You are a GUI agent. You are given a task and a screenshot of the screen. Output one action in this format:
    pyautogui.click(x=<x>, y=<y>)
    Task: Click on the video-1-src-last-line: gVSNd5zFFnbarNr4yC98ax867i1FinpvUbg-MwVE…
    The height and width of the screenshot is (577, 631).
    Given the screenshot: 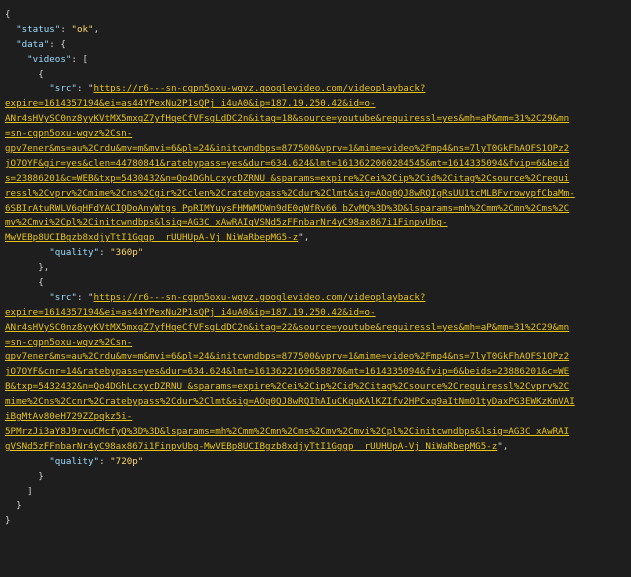 What is the action you would take?
    pyautogui.click(x=257, y=446)
    